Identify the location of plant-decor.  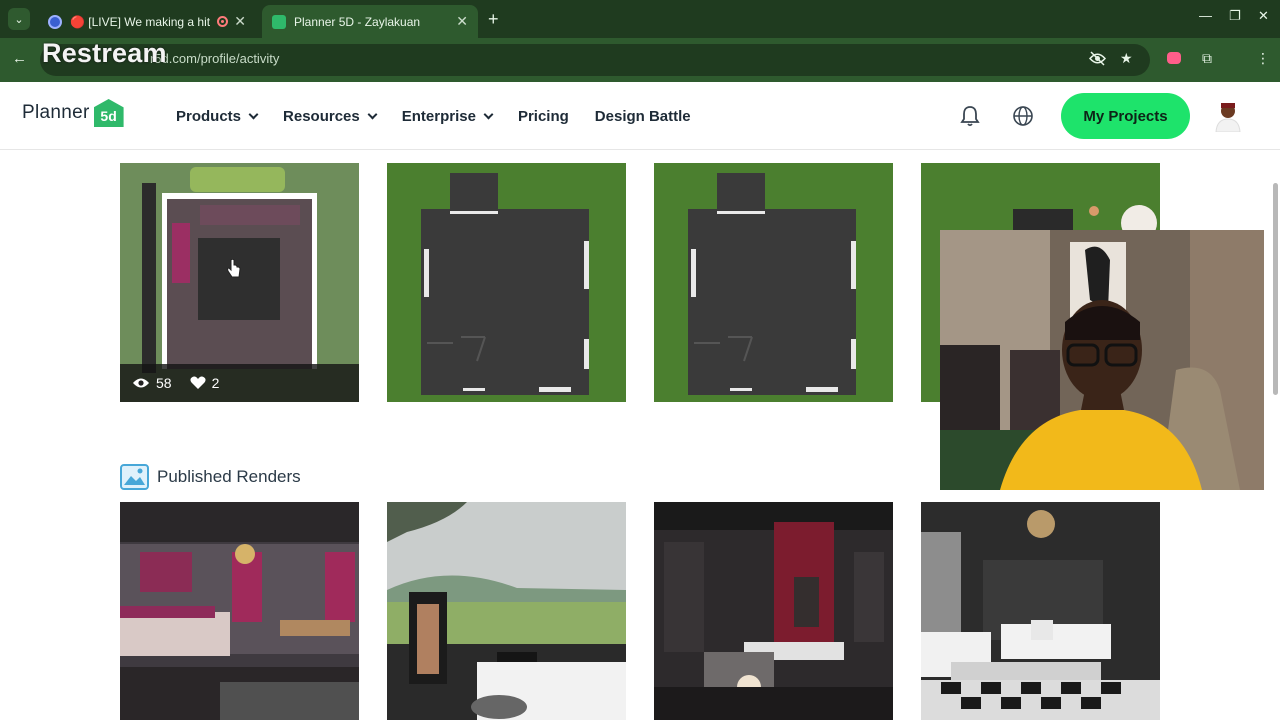
(237, 179).